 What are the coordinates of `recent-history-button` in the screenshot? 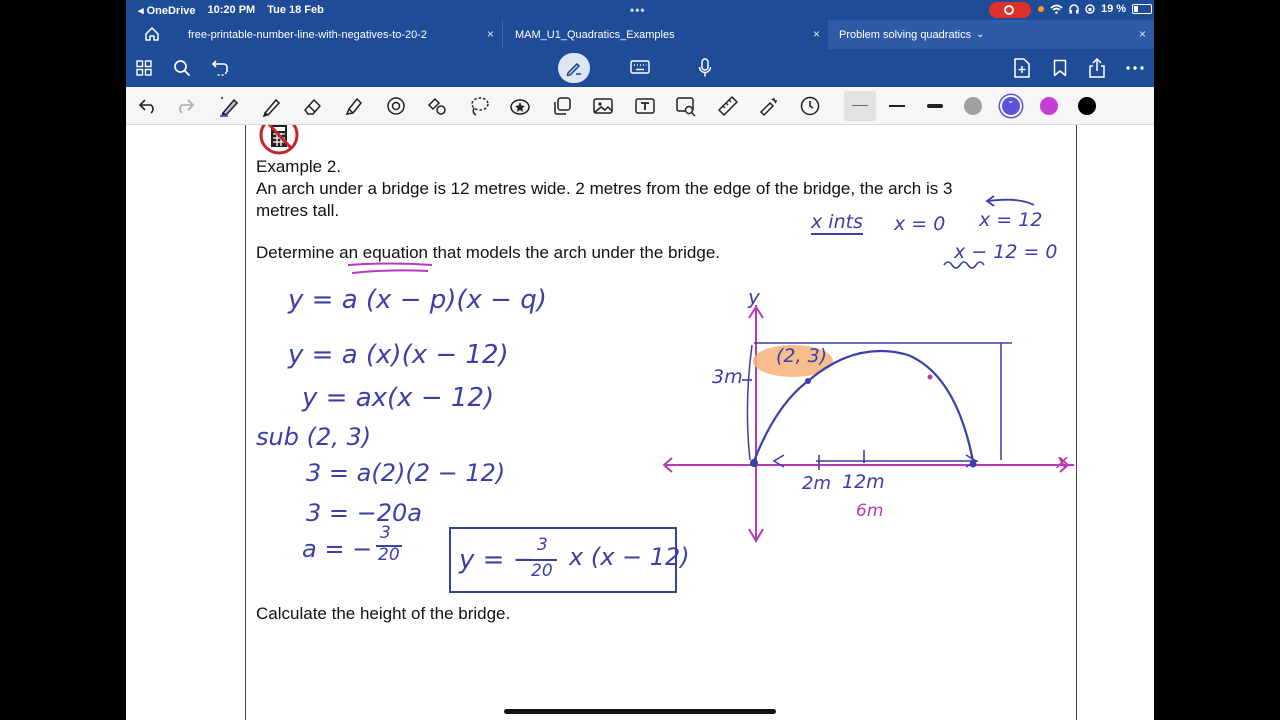 It's located at (810, 106).